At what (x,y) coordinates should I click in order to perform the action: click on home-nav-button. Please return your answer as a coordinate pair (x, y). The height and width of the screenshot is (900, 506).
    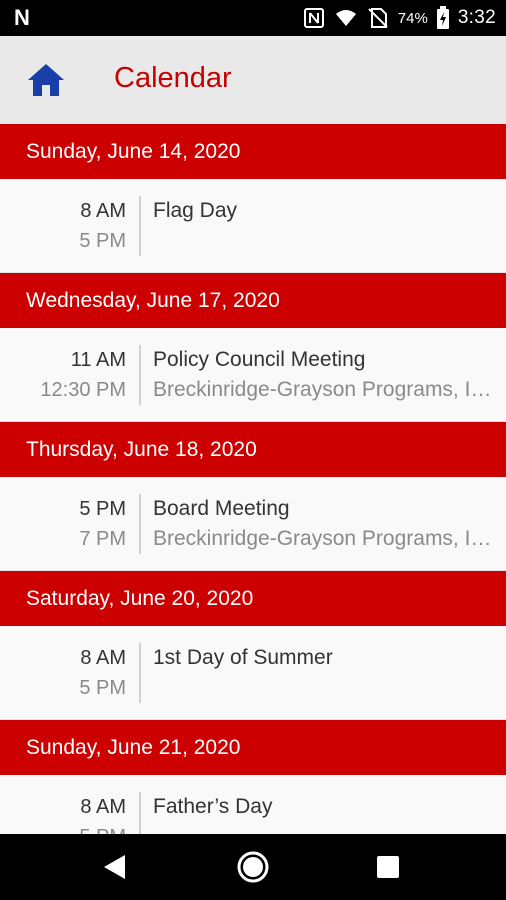
    Looking at the image, I should click on (253, 867).